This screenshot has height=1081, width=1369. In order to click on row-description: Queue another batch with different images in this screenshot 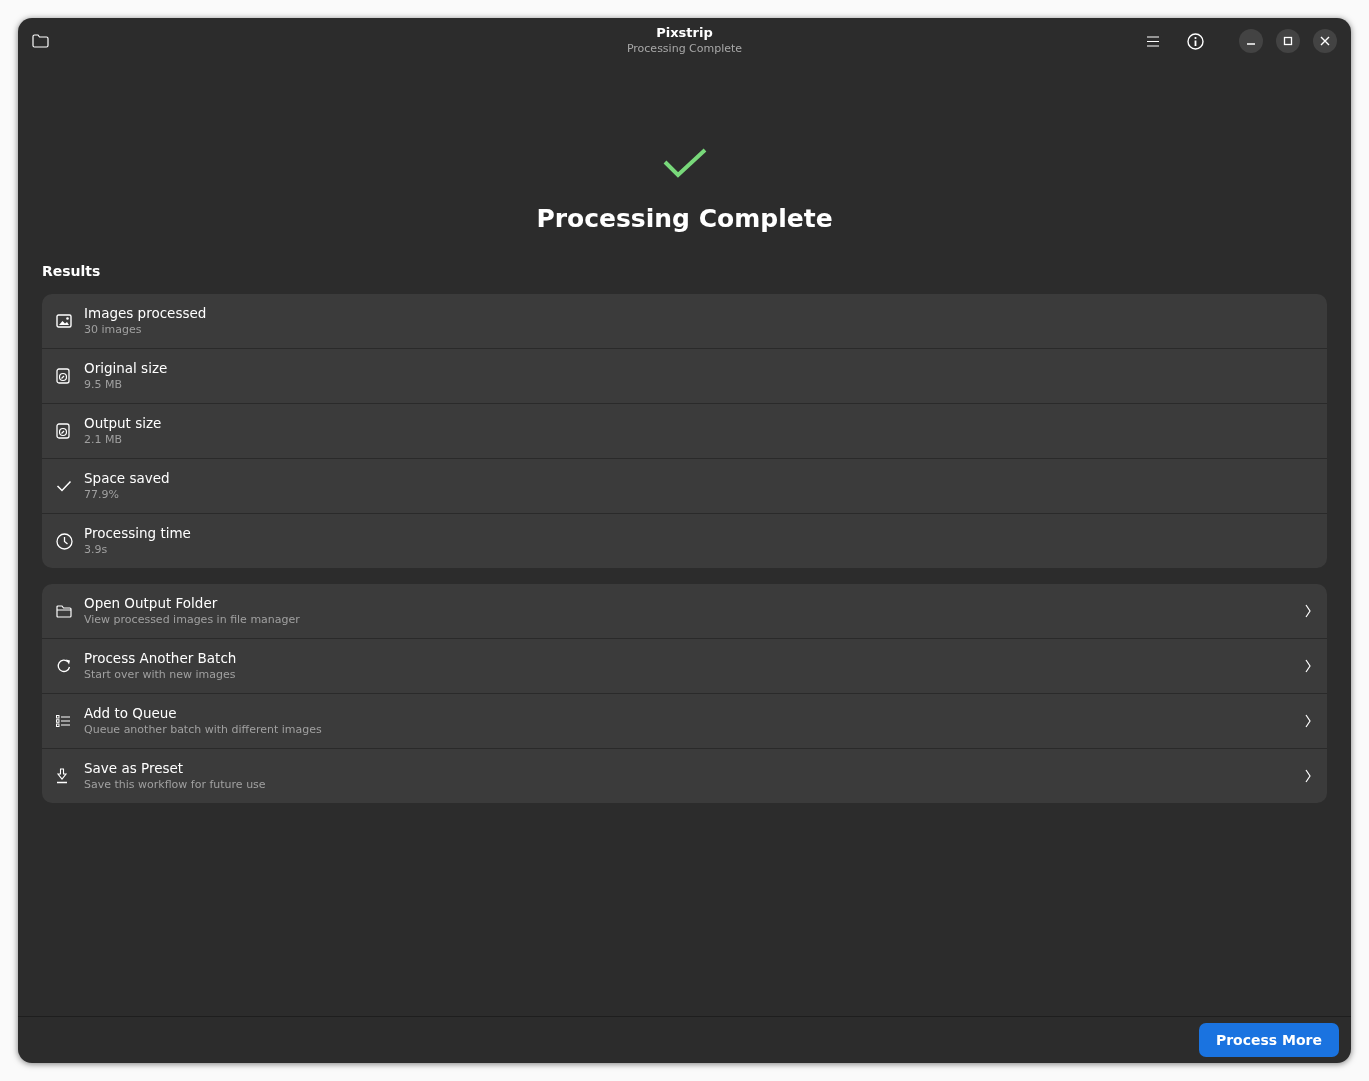, I will do `click(203, 730)`.